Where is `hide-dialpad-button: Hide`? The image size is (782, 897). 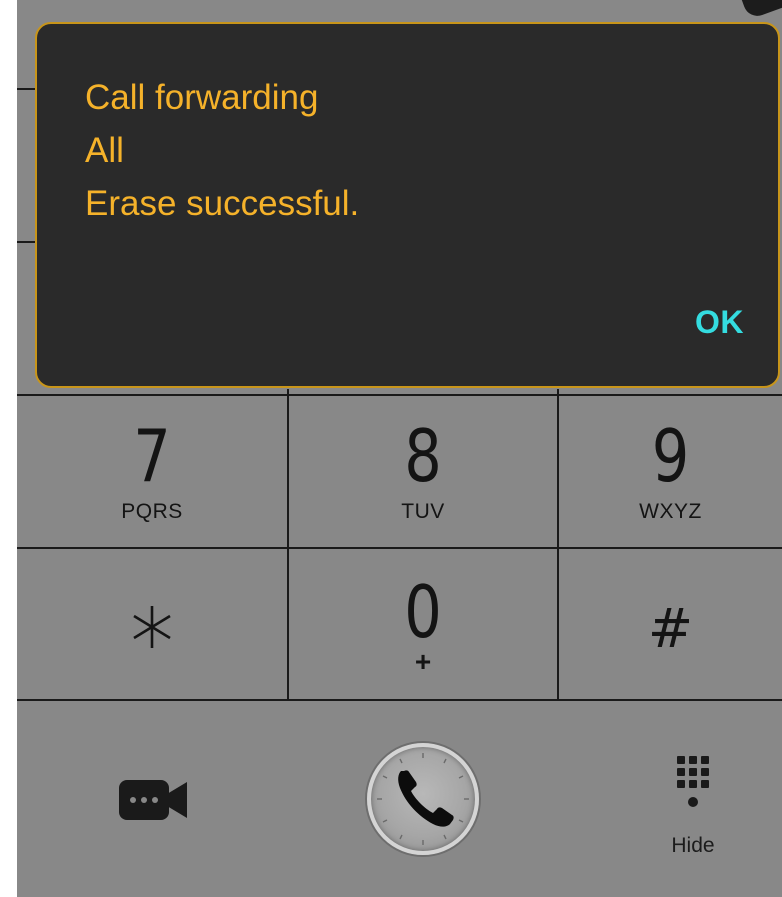
hide-dialpad-button: Hide is located at coordinates (693, 807).